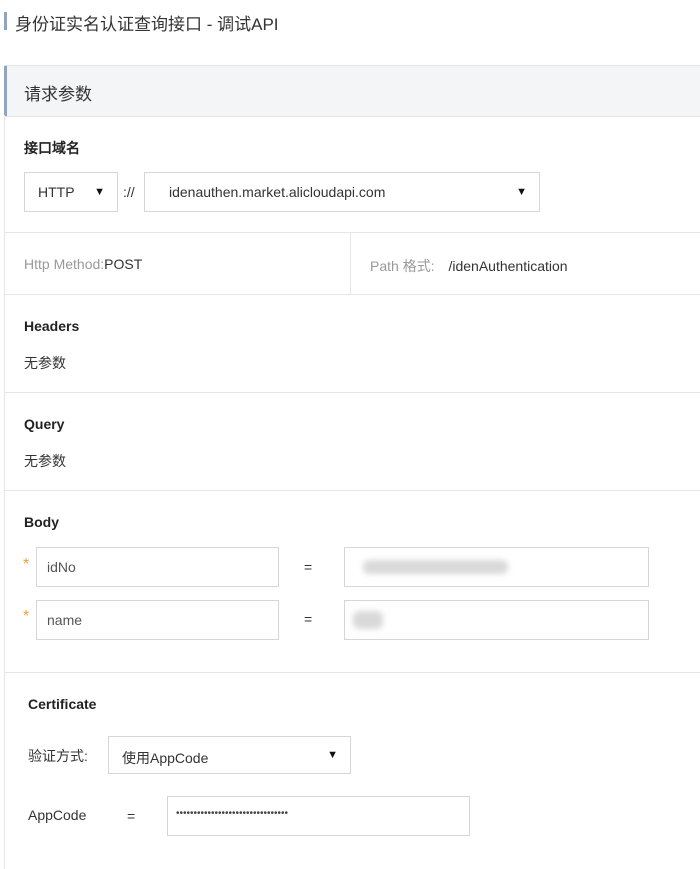  I want to click on param-name-field-idno: idNo, so click(157, 567).